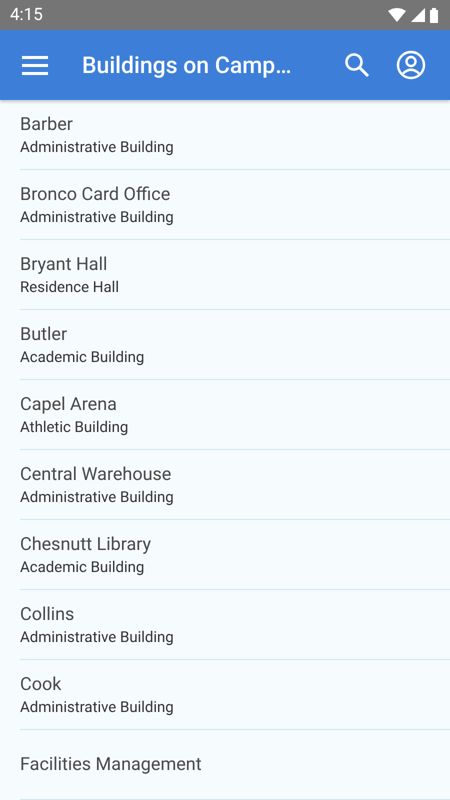  Describe the element at coordinates (434, 15) in the screenshot. I see `battery-icon` at that location.